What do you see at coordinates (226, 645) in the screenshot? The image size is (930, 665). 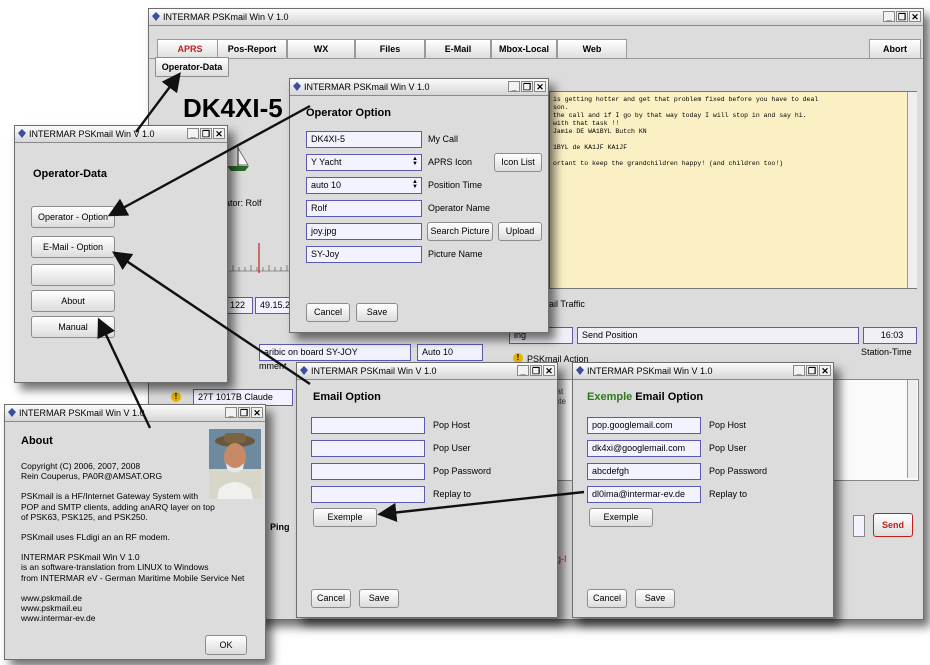 I see `ok-button: OK` at bounding box center [226, 645].